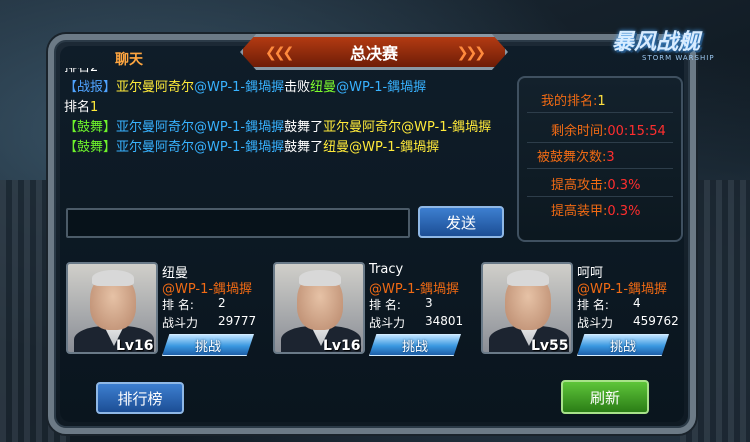 This screenshot has height=442, width=750. I want to click on power-value: 459762, so click(656, 321).